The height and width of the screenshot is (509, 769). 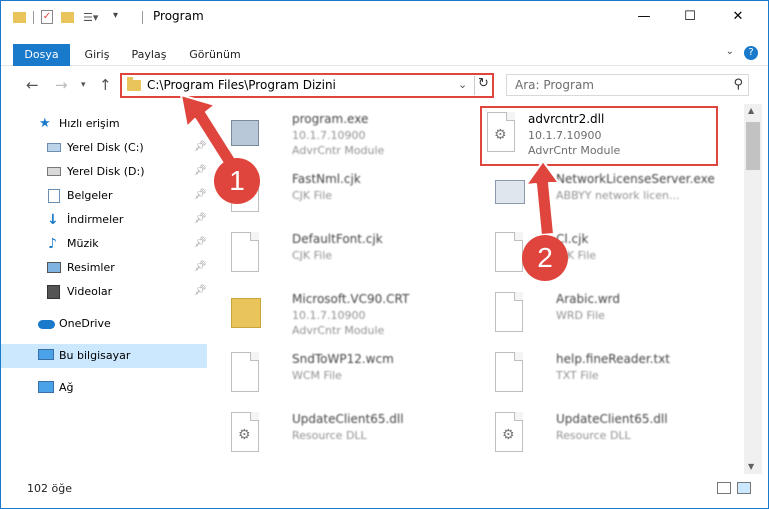 What do you see at coordinates (209, 131) in the screenshot?
I see `arrow-one` at bounding box center [209, 131].